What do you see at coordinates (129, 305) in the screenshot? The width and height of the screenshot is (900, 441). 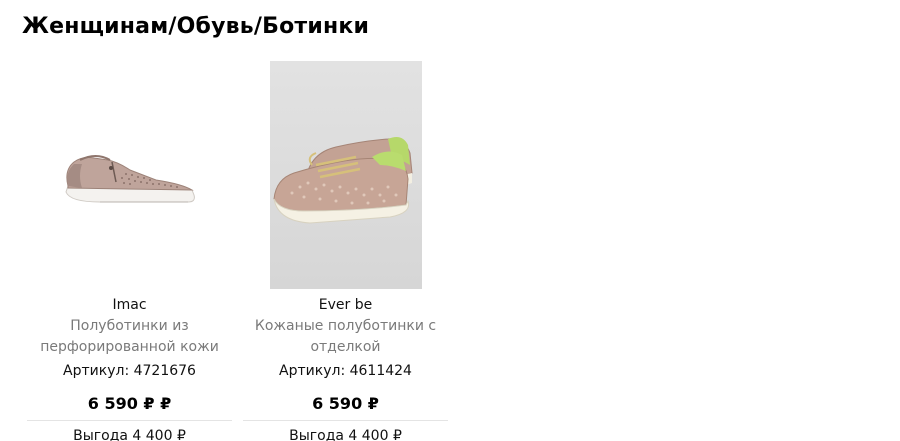 I see `product-brand: Imac` at bounding box center [129, 305].